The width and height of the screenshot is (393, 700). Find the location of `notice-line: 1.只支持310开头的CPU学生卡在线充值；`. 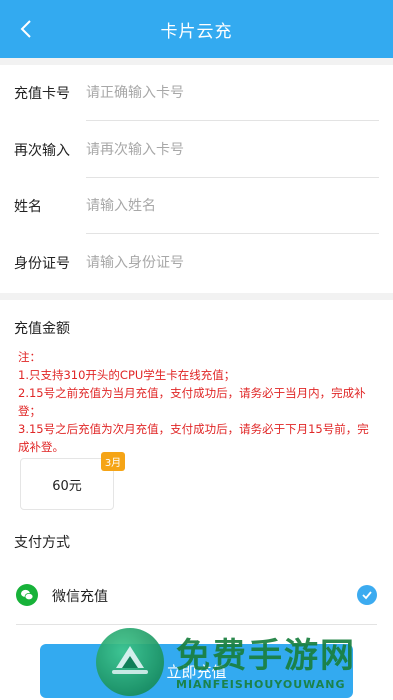

notice-line: 1.只支持310开头的CPU学生卡在线充值； is located at coordinates (127, 375).